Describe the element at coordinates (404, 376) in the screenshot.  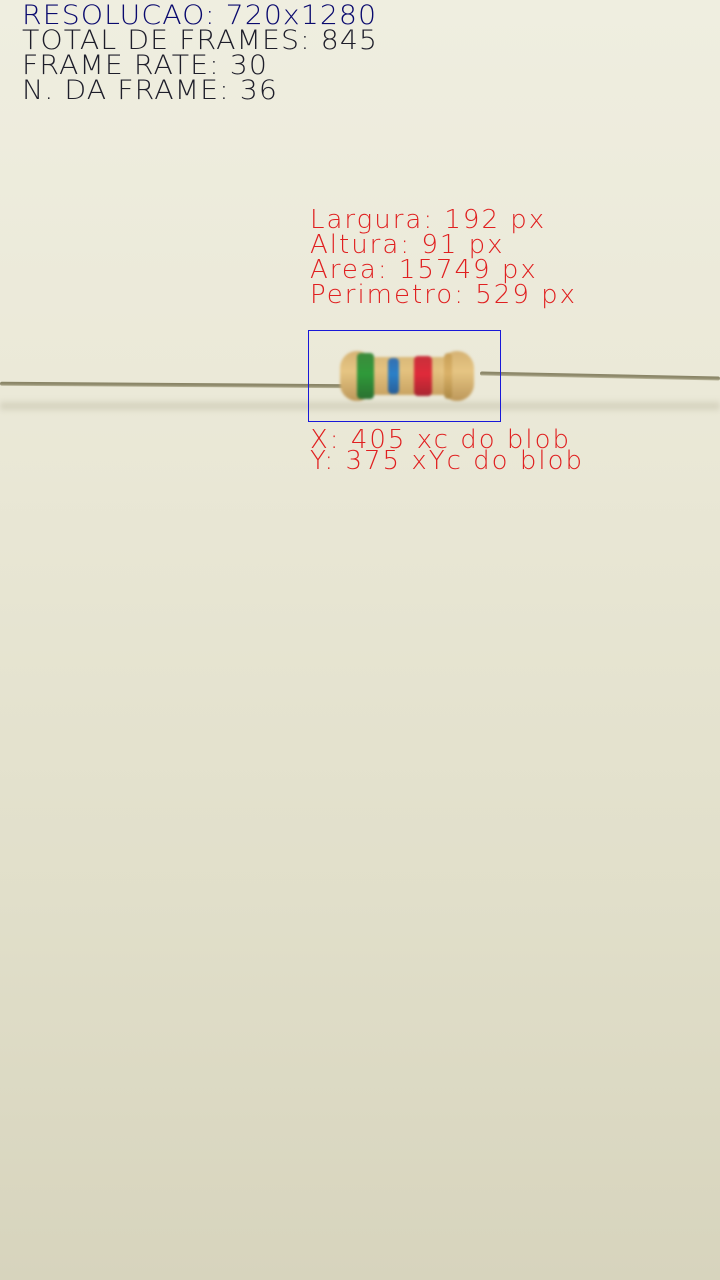
I see `blob-bounding-box` at that location.